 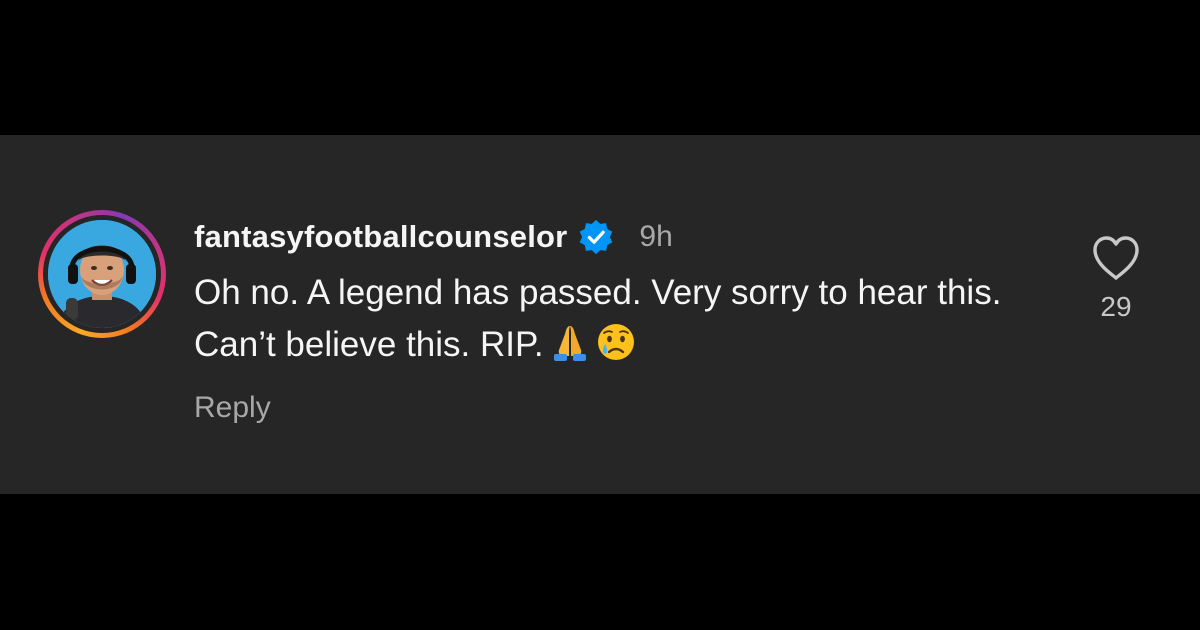 What do you see at coordinates (232, 408) in the screenshot?
I see `reply-button: Reply` at bounding box center [232, 408].